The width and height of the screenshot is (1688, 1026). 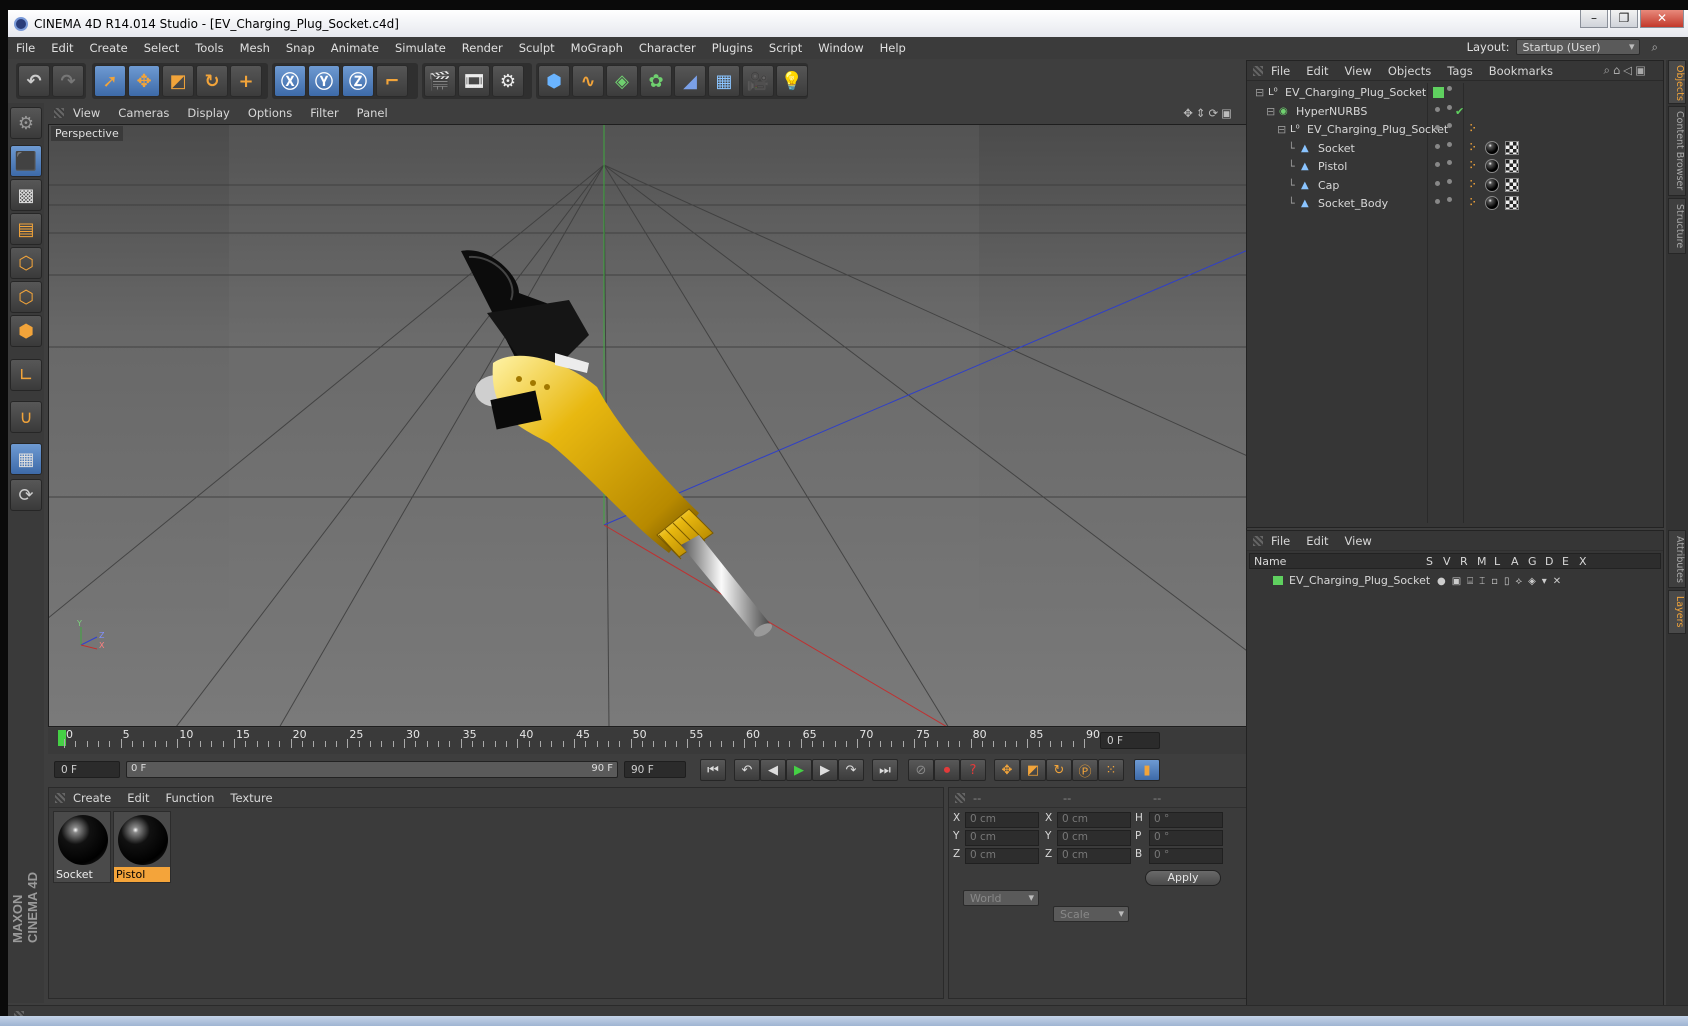 What do you see at coordinates (161, 48) in the screenshot?
I see `menu-select: Select` at bounding box center [161, 48].